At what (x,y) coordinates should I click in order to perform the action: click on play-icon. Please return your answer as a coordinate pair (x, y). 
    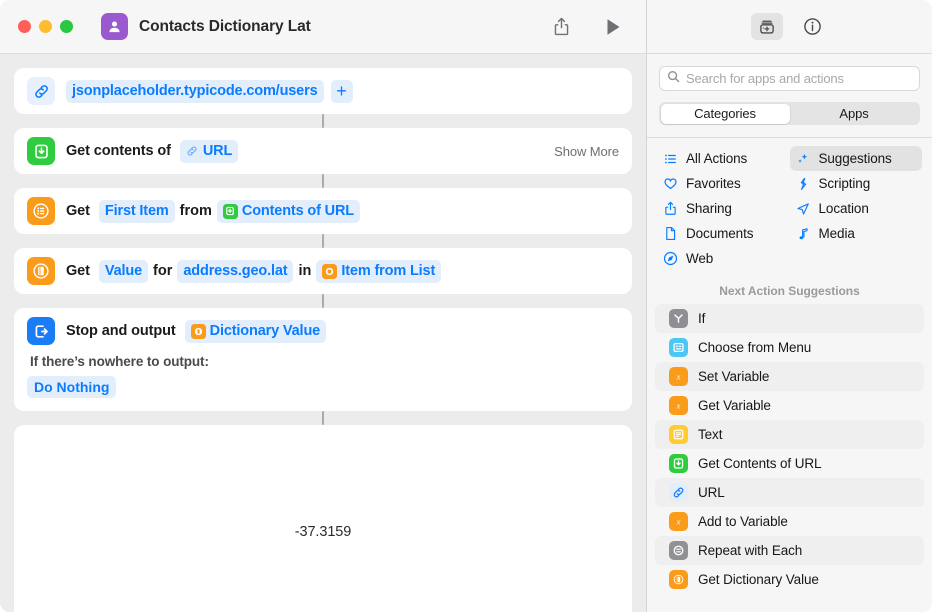
    Looking at the image, I should click on (613, 27).